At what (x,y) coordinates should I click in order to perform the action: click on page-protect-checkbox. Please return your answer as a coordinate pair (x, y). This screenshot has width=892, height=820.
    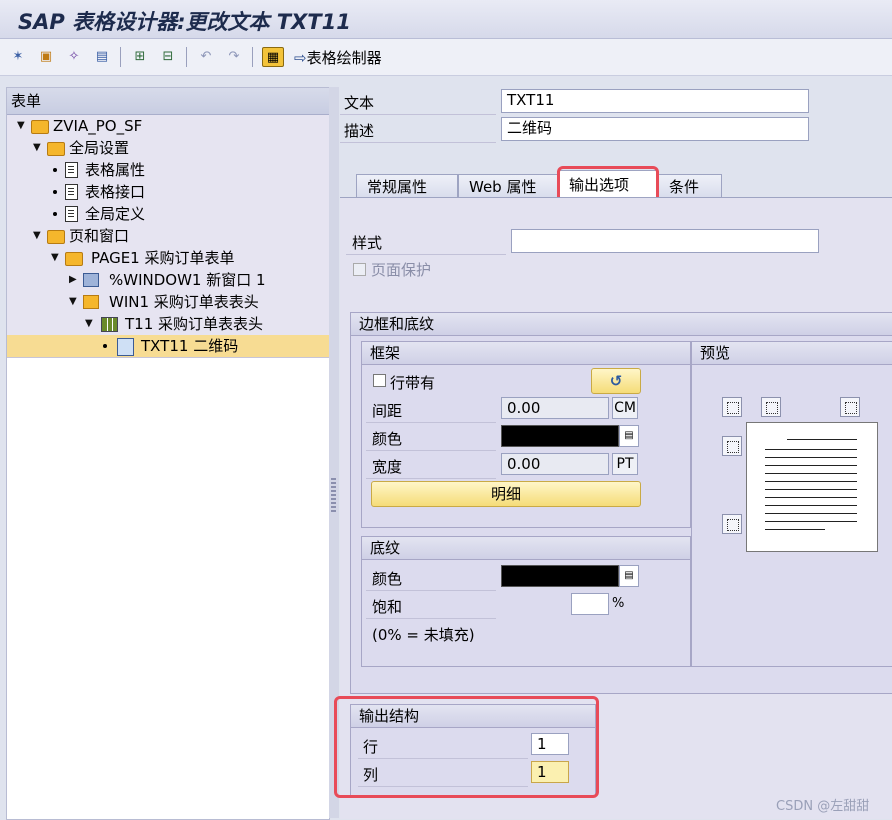
    Looking at the image, I should click on (359, 269).